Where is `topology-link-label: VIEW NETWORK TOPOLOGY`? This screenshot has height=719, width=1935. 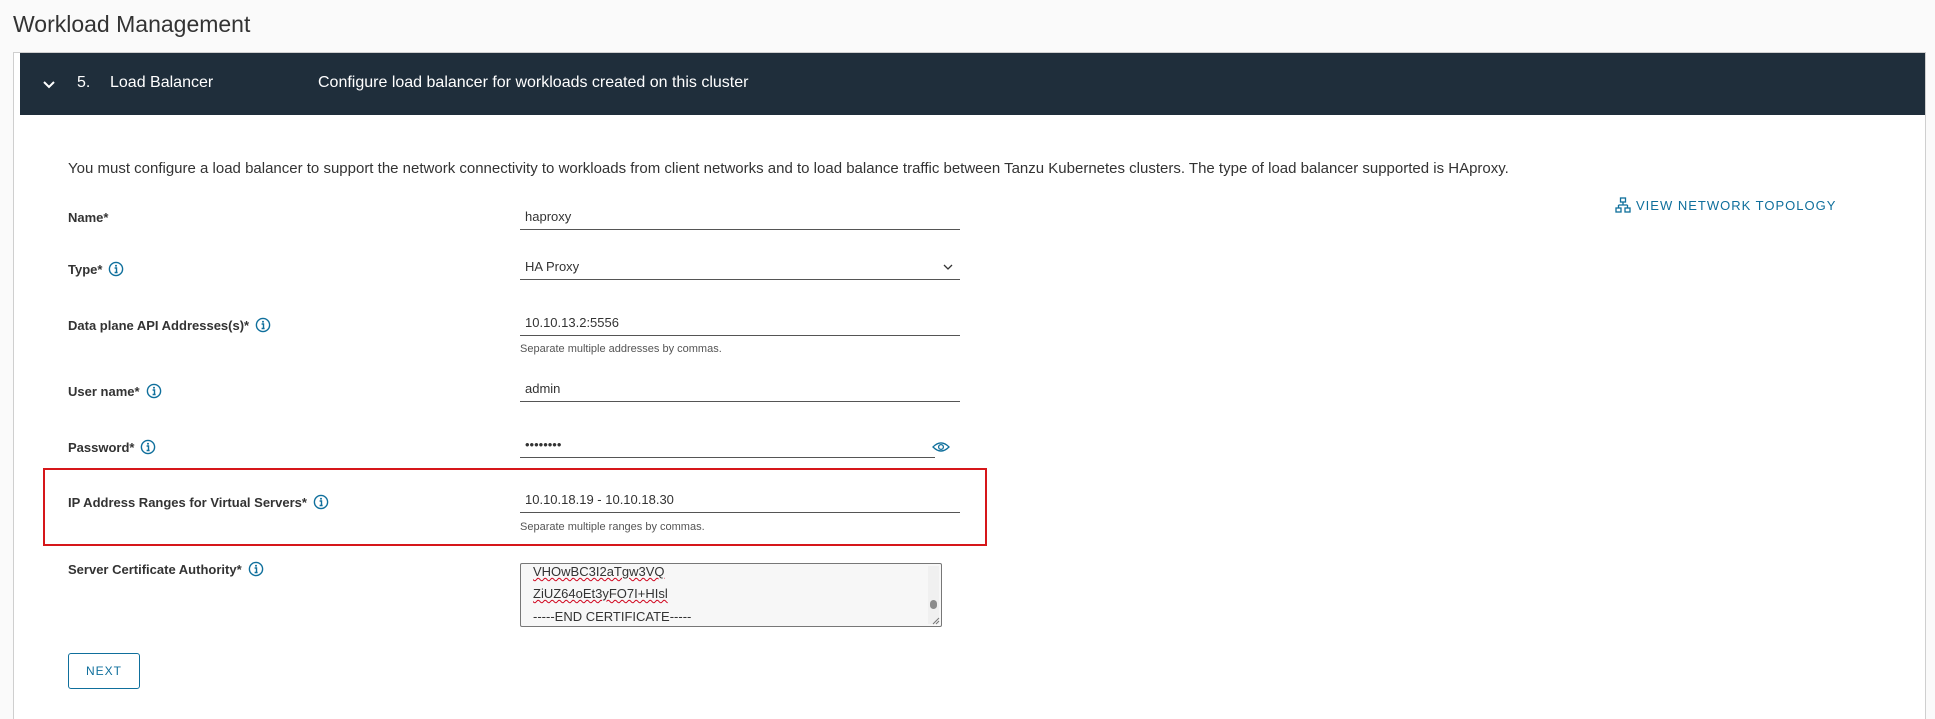
topology-link-label: VIEW NETWORK TOPOLOGY is located at coordinates (1736, 205).